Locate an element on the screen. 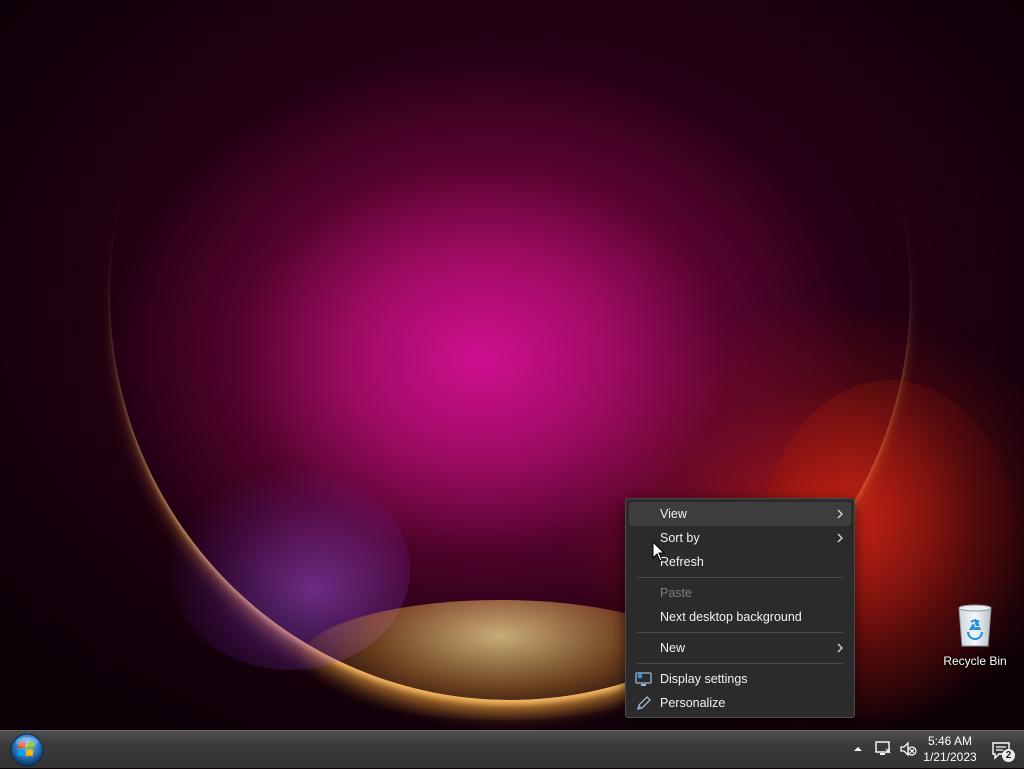 This screenshot has width=1024, height=769. menu-item-label: Paste is located at coordinates (676, 593).